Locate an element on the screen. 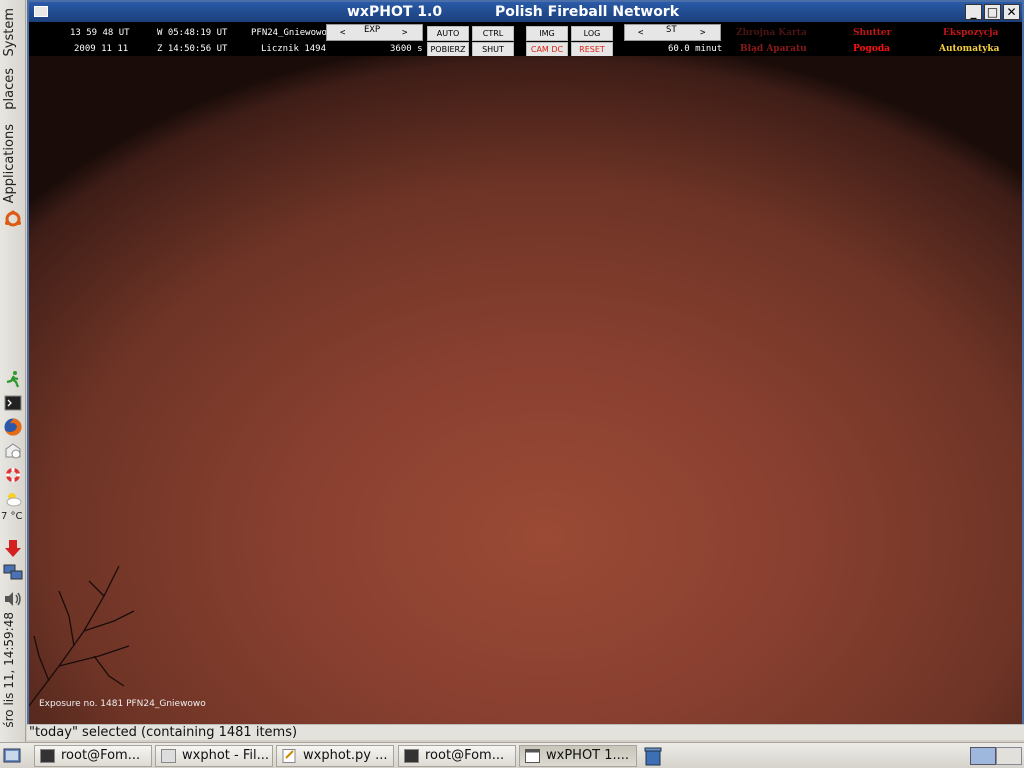 Image resolution: width=1024 pixels, height=768 pixels. flag-zbrojna-karta: Zbrojna Karta is located at coordinates (771, 33).